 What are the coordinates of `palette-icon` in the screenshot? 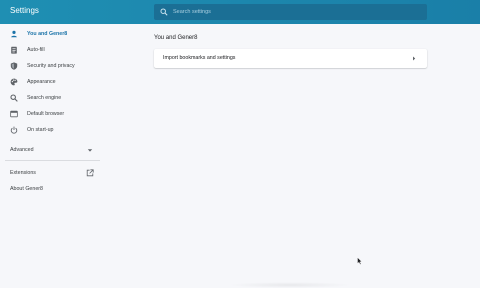 It's located at (14, 82).